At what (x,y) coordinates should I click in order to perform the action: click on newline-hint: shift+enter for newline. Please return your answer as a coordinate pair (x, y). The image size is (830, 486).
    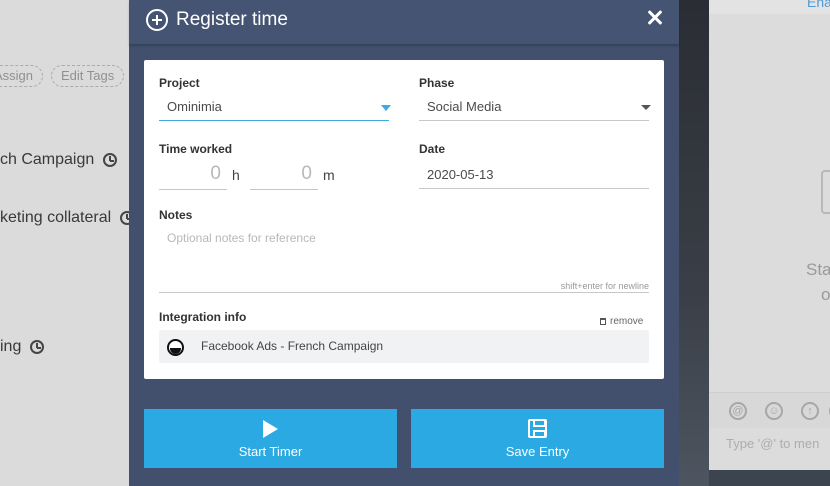
    Looking at the image, I should click on (604, 286).